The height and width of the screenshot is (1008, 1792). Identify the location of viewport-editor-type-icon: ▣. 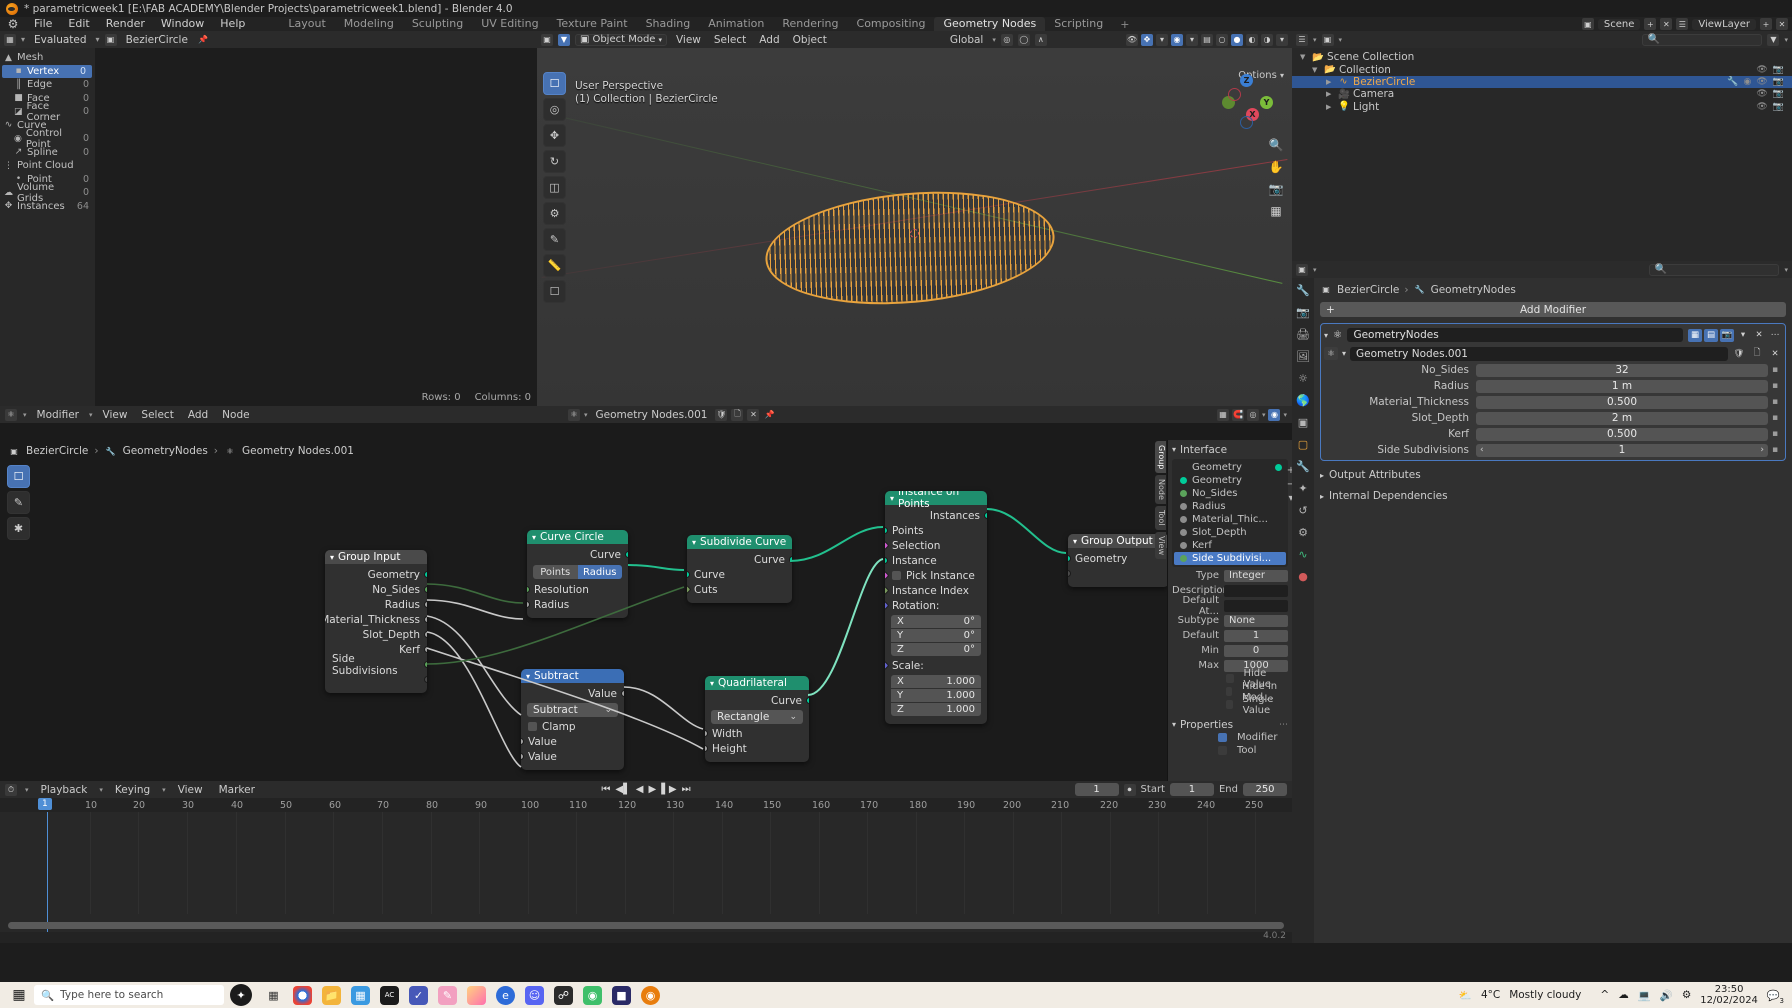
(547, 39).